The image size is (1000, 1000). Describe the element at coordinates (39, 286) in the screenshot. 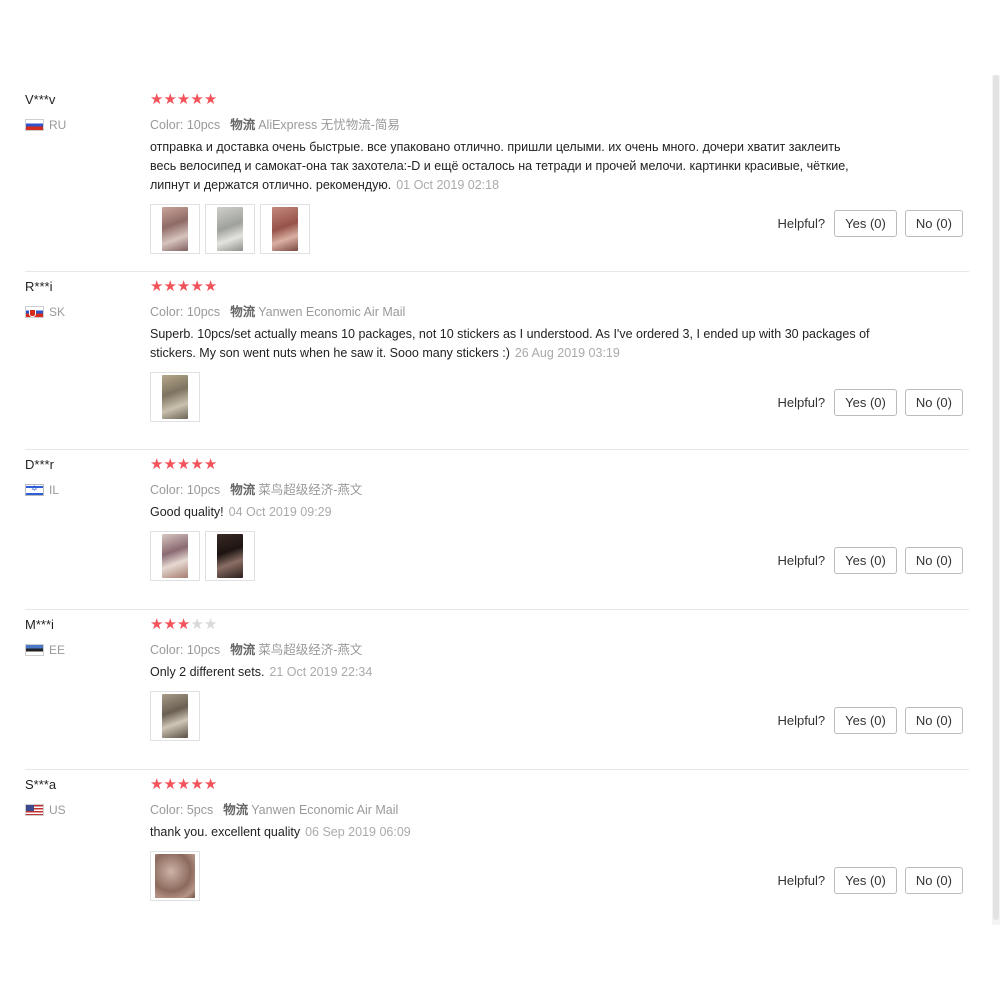

I see `reviewer-name: R***i` at that location.